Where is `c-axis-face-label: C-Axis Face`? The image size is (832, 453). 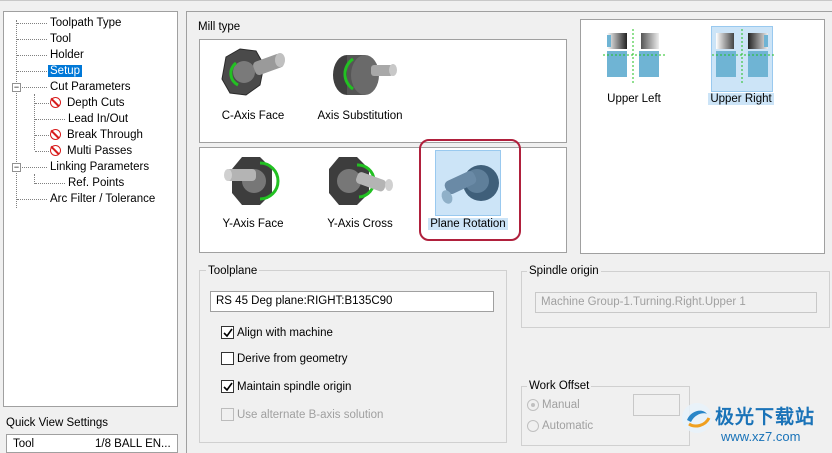 c-axis-face-label: C-Axis Face is located at coordinates (253, 116).